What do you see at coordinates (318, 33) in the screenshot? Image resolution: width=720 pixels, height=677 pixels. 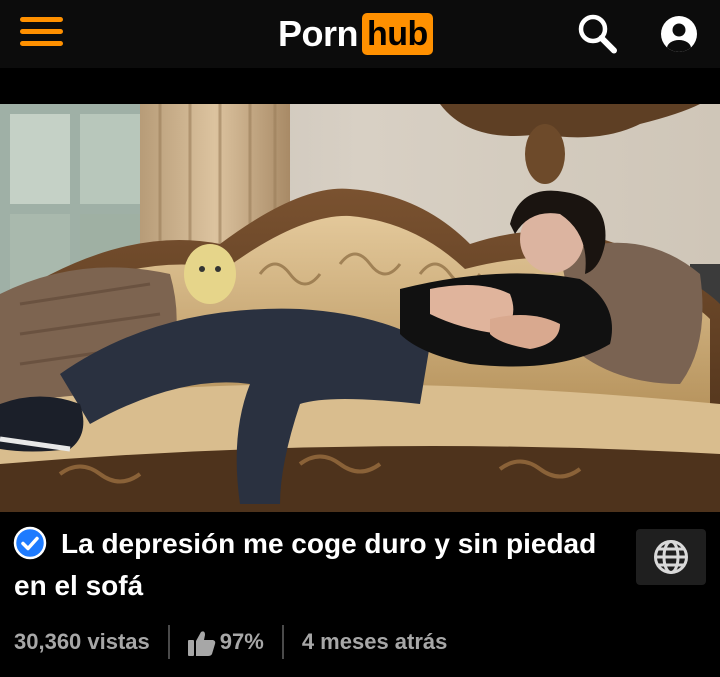 I see `logo-text-porn: Porn` at bounding box center [318, 33].